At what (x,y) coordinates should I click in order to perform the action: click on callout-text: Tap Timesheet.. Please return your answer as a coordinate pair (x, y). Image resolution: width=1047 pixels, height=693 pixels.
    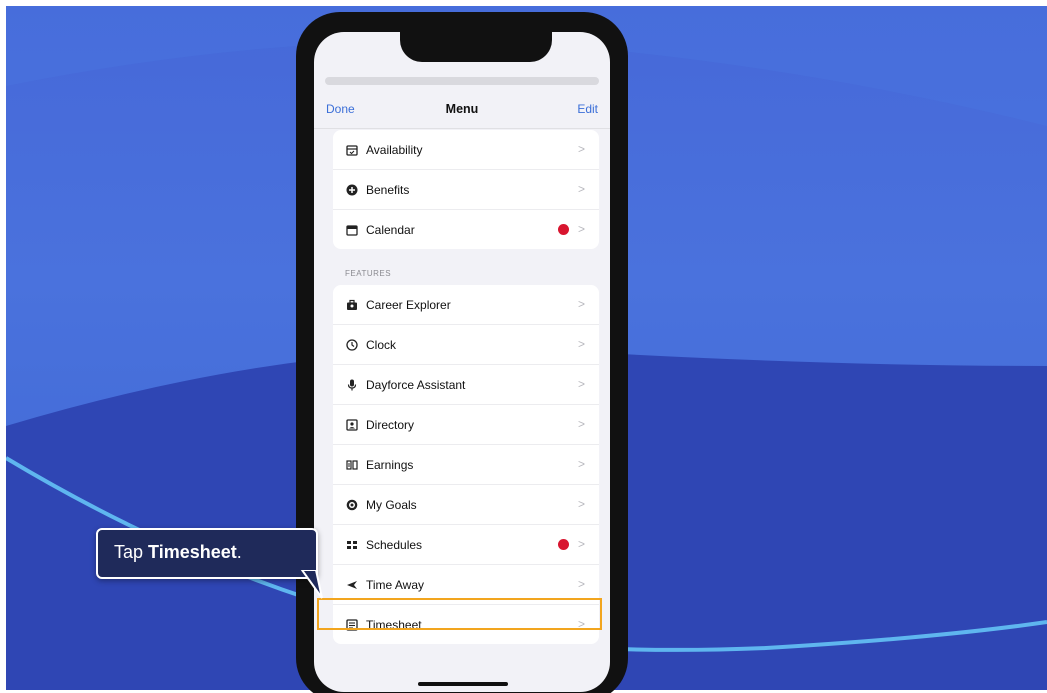
    Looking at the image, I should click on (178, 552).